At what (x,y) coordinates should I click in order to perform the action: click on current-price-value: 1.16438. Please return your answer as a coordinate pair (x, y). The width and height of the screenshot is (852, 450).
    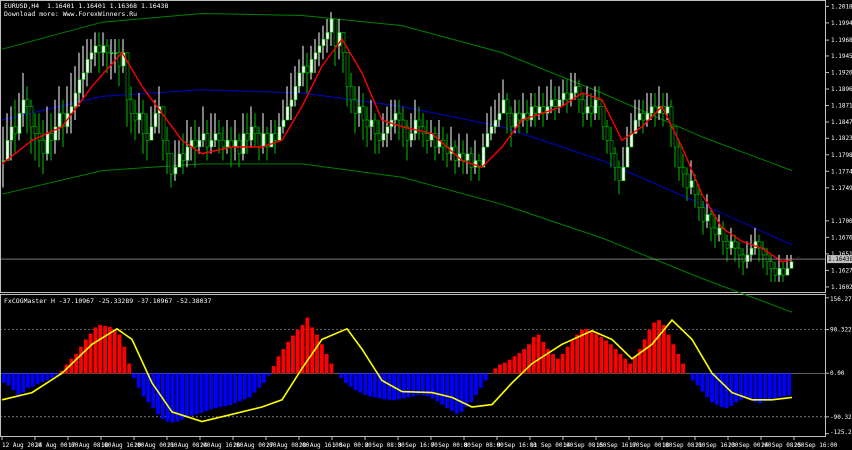
    Looking at the image, I should click on (840, 259).